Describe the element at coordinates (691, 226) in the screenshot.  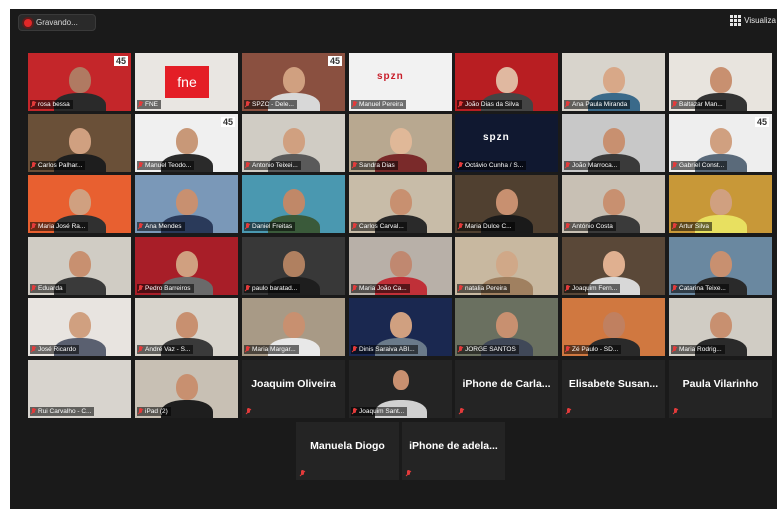
I see `participant-nameplate: Artur Silva` at that location.